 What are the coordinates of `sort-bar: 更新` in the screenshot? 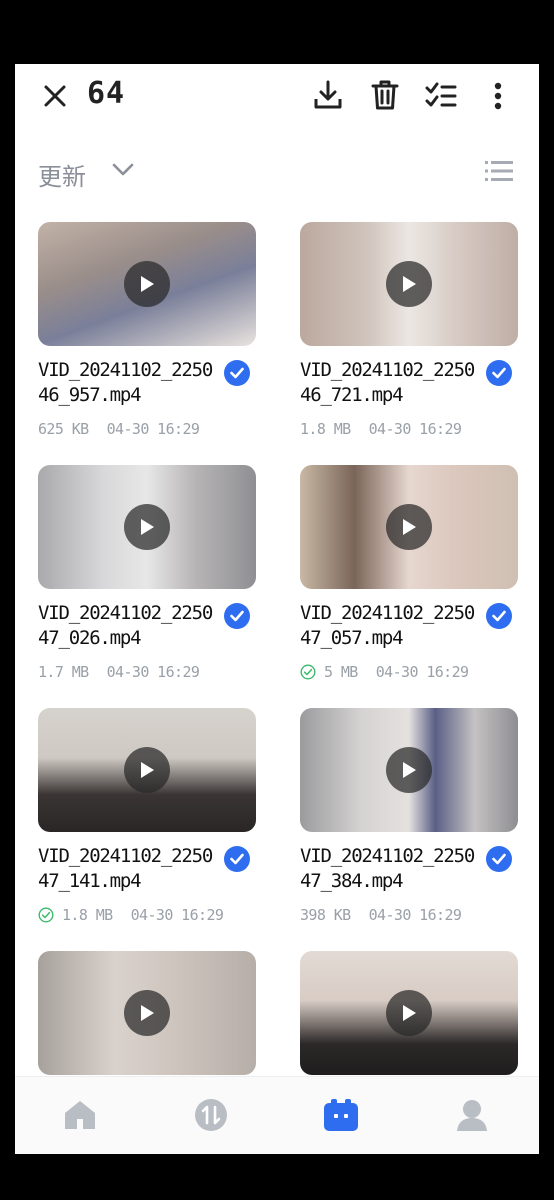 It's located at (277, 172).